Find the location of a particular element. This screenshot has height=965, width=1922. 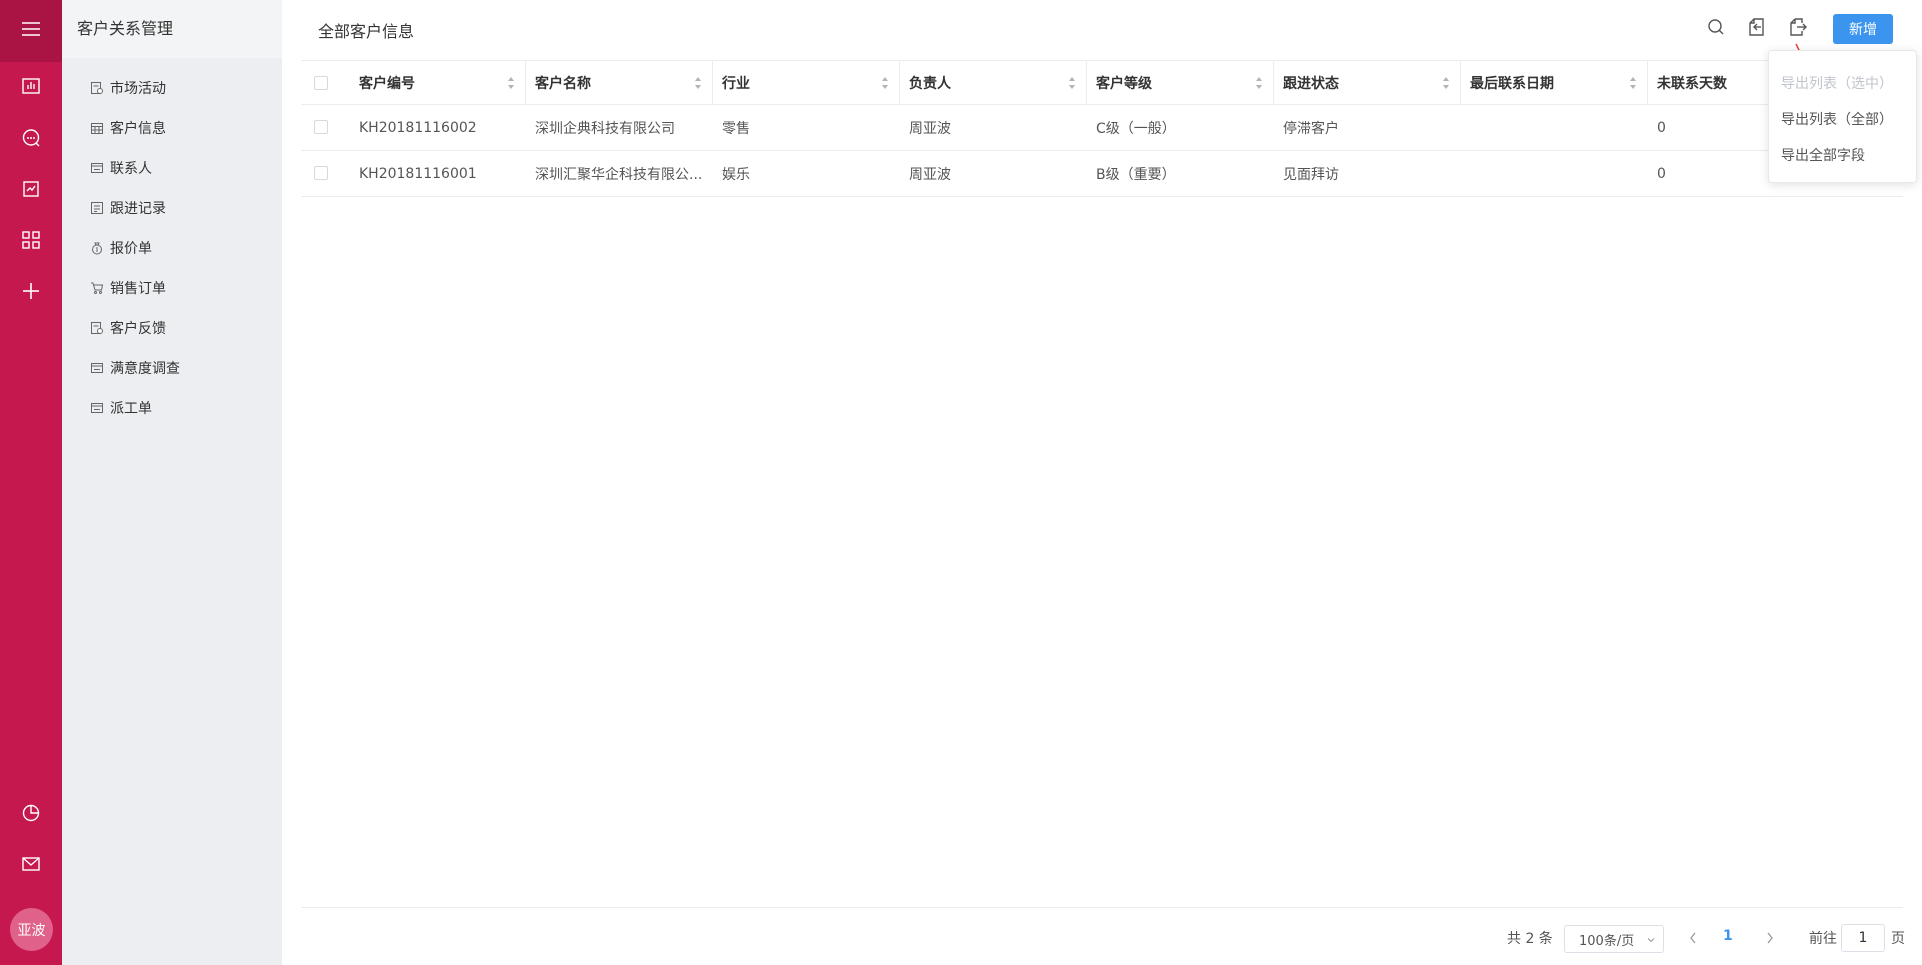

export-selected-item: 导出列表（选中） is located at coordinates (1837, 84).